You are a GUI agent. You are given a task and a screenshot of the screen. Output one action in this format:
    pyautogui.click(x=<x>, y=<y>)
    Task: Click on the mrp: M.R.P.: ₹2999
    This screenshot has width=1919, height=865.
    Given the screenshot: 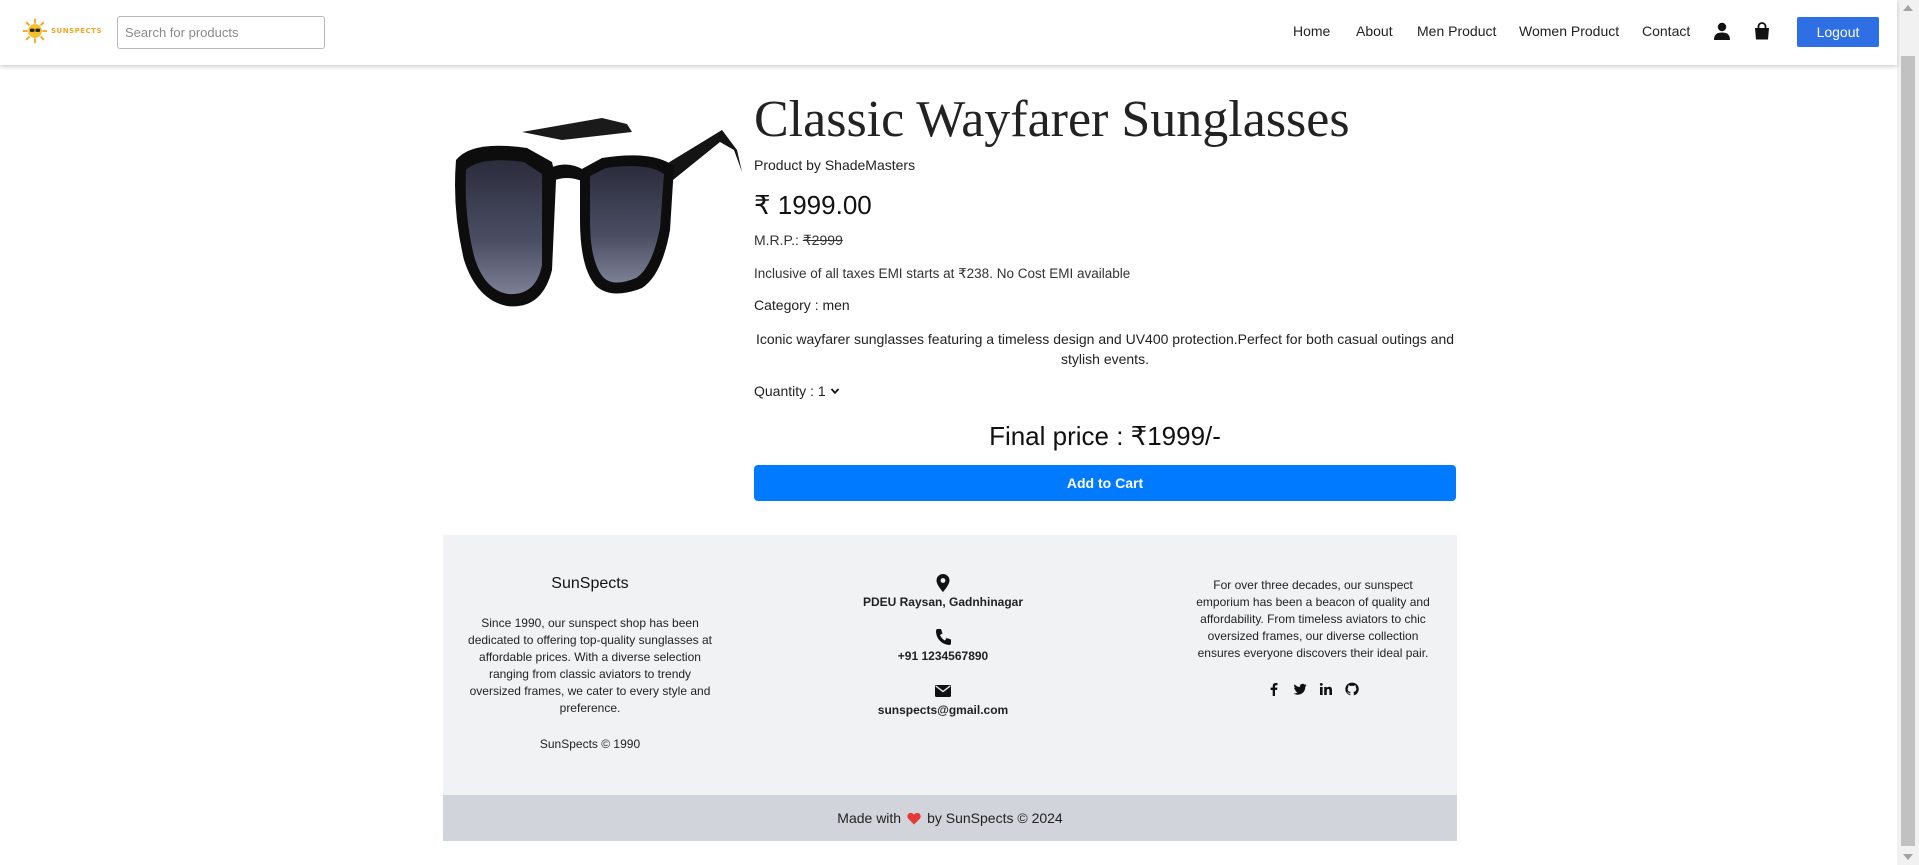 What is the action you would take?
    pyautogui.click(x=798, y=240)
    